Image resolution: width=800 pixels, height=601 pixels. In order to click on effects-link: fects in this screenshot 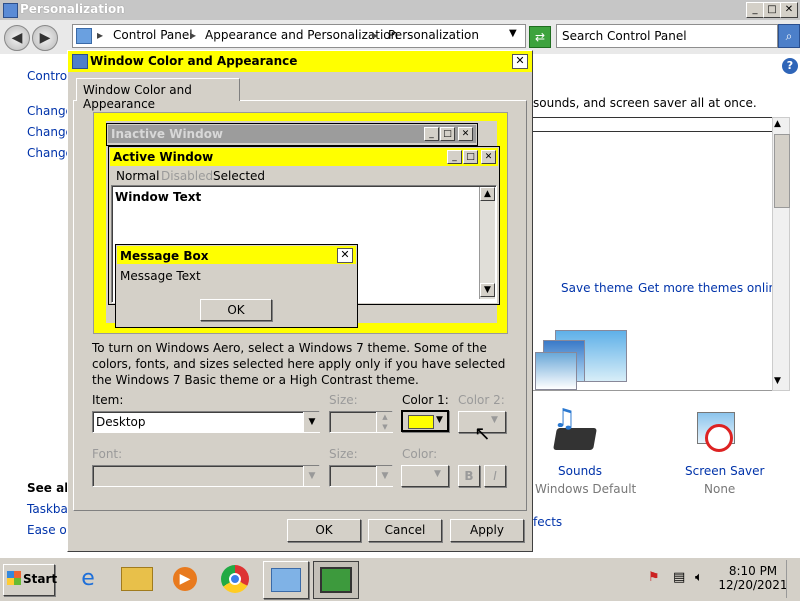, I will do `click(547, 522)`.